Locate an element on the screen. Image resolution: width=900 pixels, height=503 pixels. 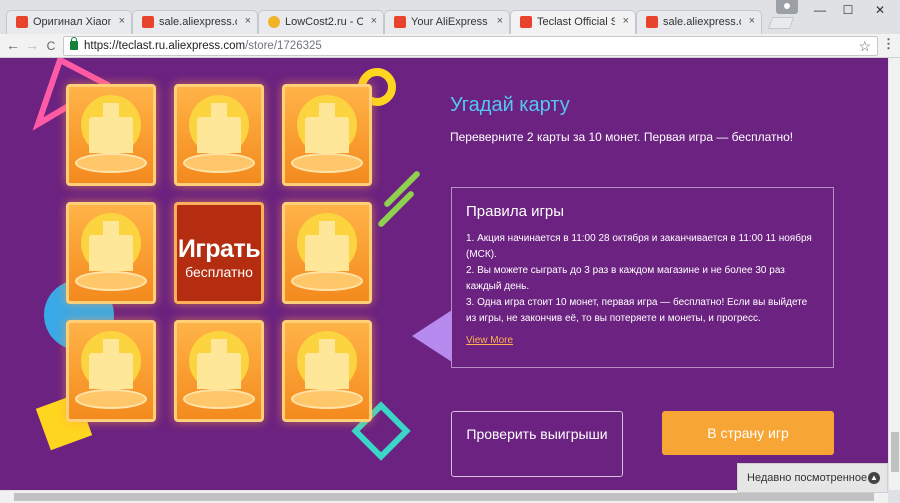
new-tab-button is located at coordinates (781, 23).